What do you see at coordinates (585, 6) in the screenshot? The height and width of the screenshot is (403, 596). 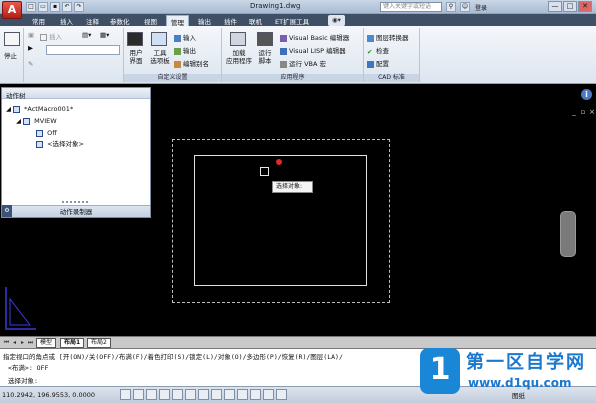 I see `close-button: ✕` at bounding box center [585, 6].